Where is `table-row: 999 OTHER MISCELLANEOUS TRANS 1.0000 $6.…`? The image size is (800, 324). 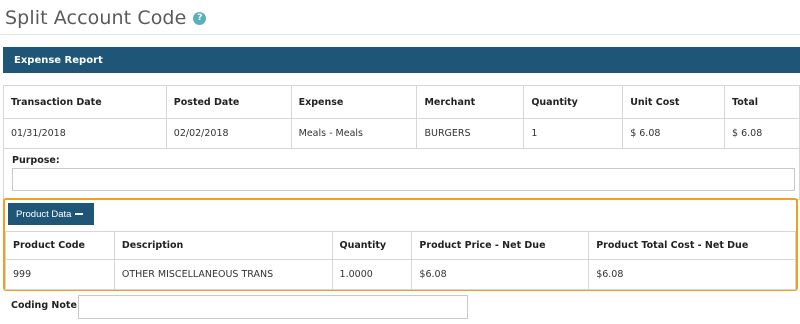 table-row: 999 OTHER MISCELLANEOUS TRANS 1.0000 $6.… is located at coordinates (400, 274).